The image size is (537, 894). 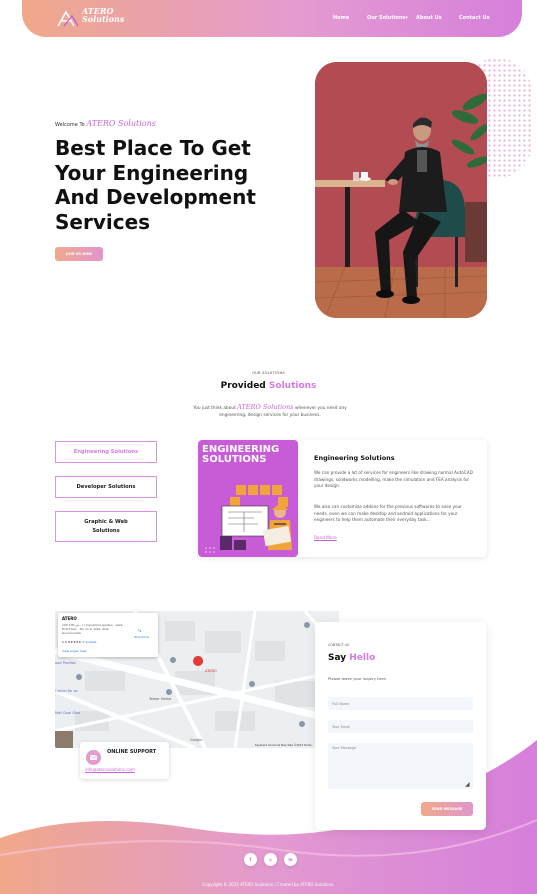 I want to click on full-name-field, so click(x=400, y=703).